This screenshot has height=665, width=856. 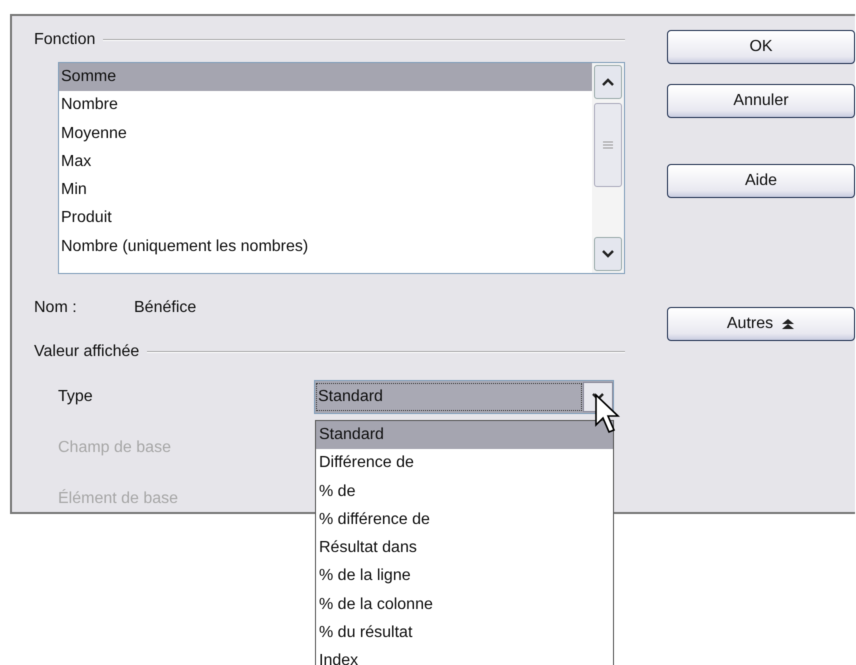 What do you see at coordinates (115, 448) in the screenshot?
I see `field-label: Champ de base` at bounding box center [115, 448].